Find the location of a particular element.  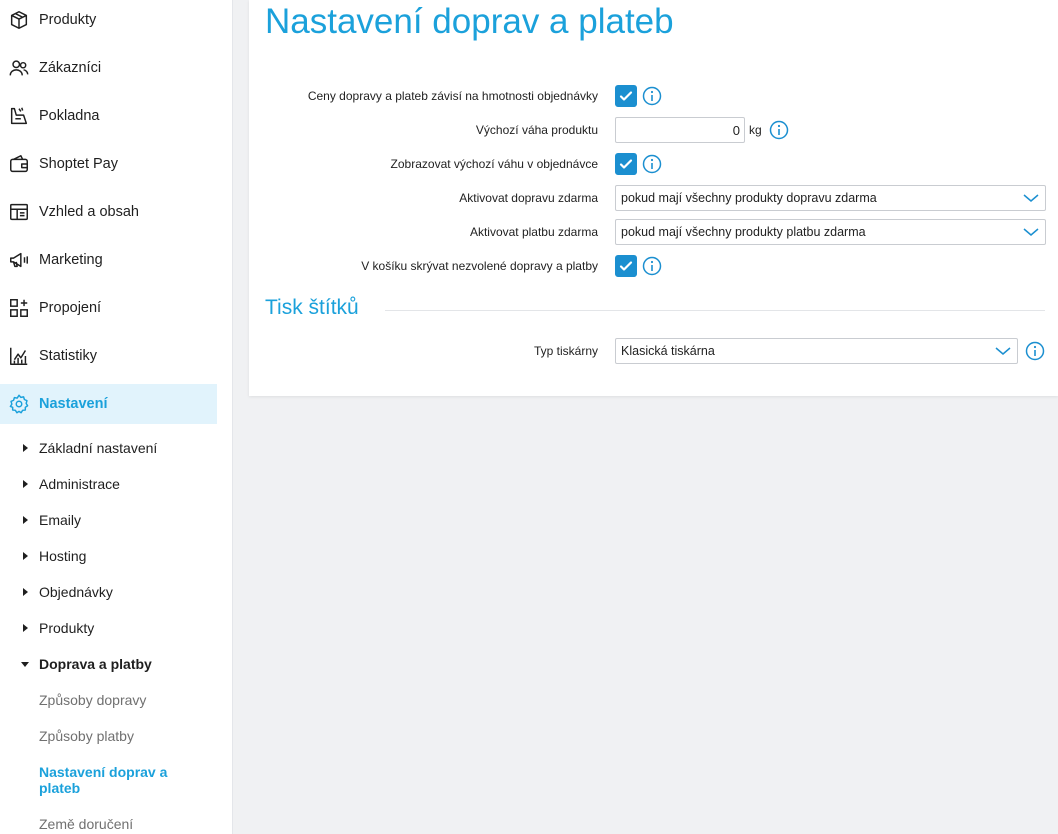

sidebar-sub-label: Doprava a platby is located at coordinates (95, 664).